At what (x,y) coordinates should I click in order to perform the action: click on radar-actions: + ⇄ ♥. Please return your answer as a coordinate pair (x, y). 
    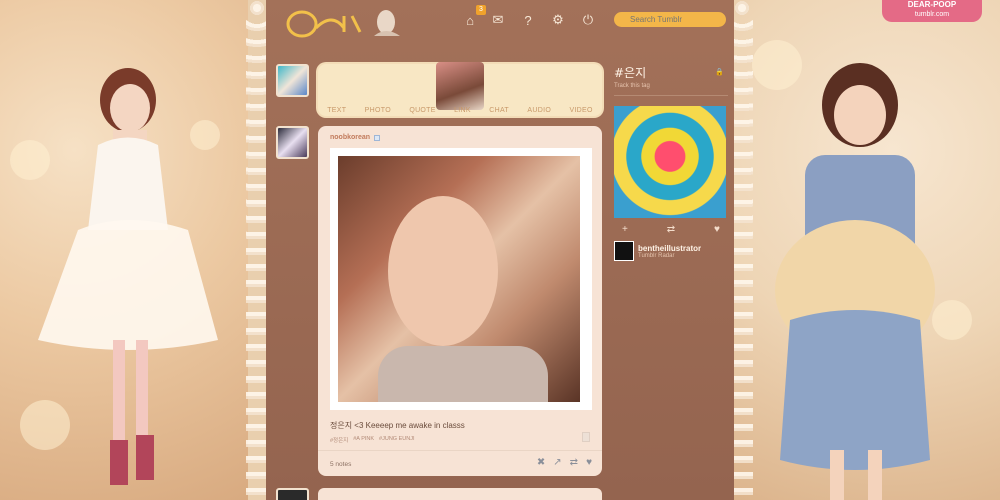
    Looking at the image, I should click on (671, 226).